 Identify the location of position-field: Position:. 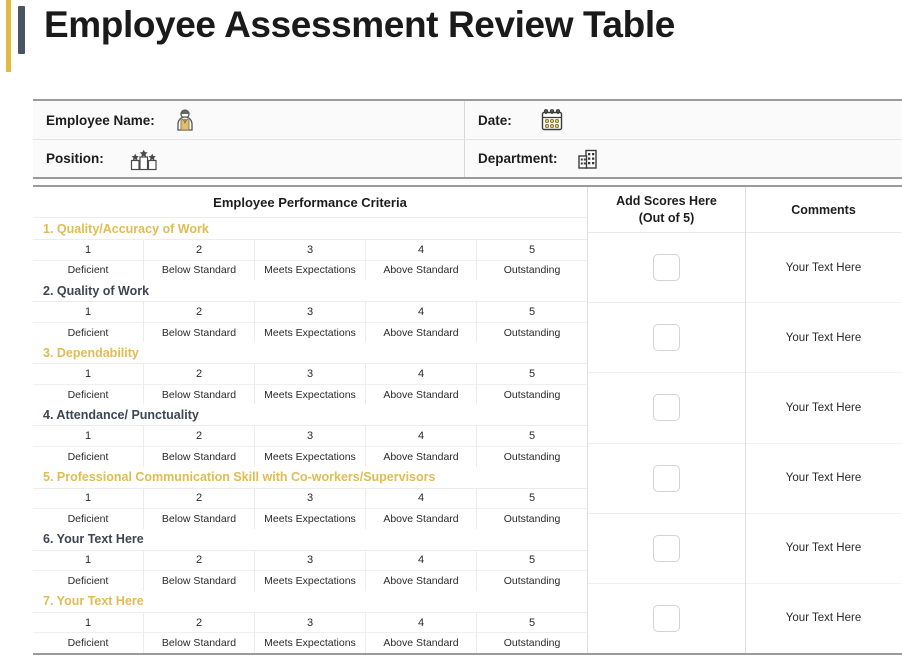
(249, 158).